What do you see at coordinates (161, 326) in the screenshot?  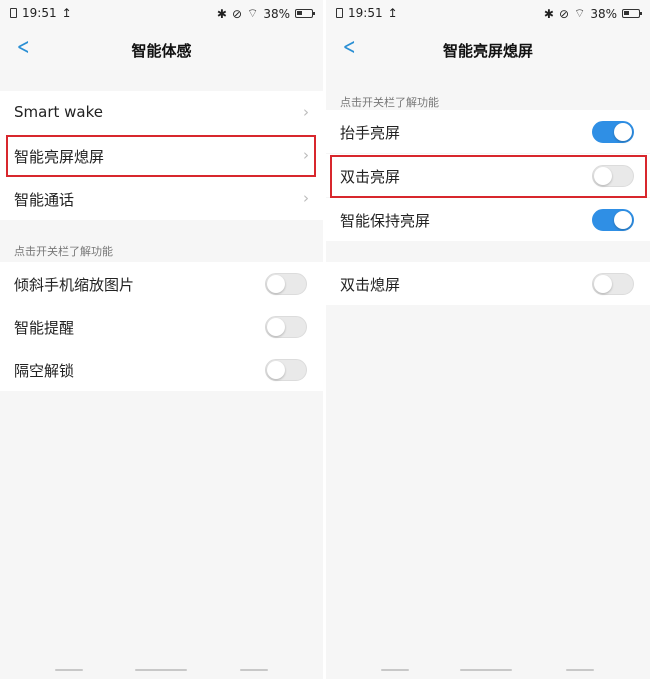 I see `toggle-row-smart-reminder: 智能提醒` at bounding box center [161, 326].